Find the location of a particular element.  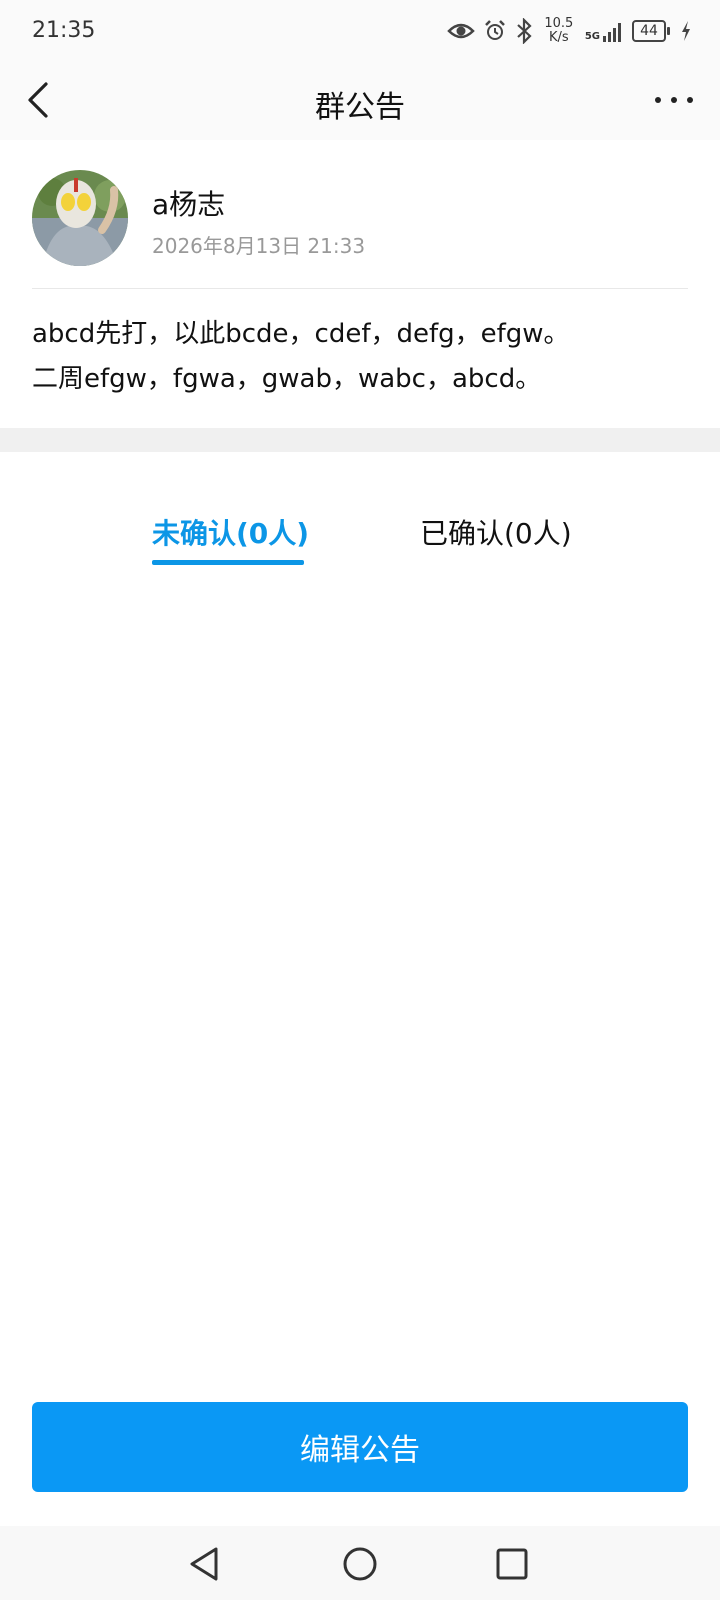

post-timestamp: 2026年8月13日 21:33 is located at coordinates (259, 246).